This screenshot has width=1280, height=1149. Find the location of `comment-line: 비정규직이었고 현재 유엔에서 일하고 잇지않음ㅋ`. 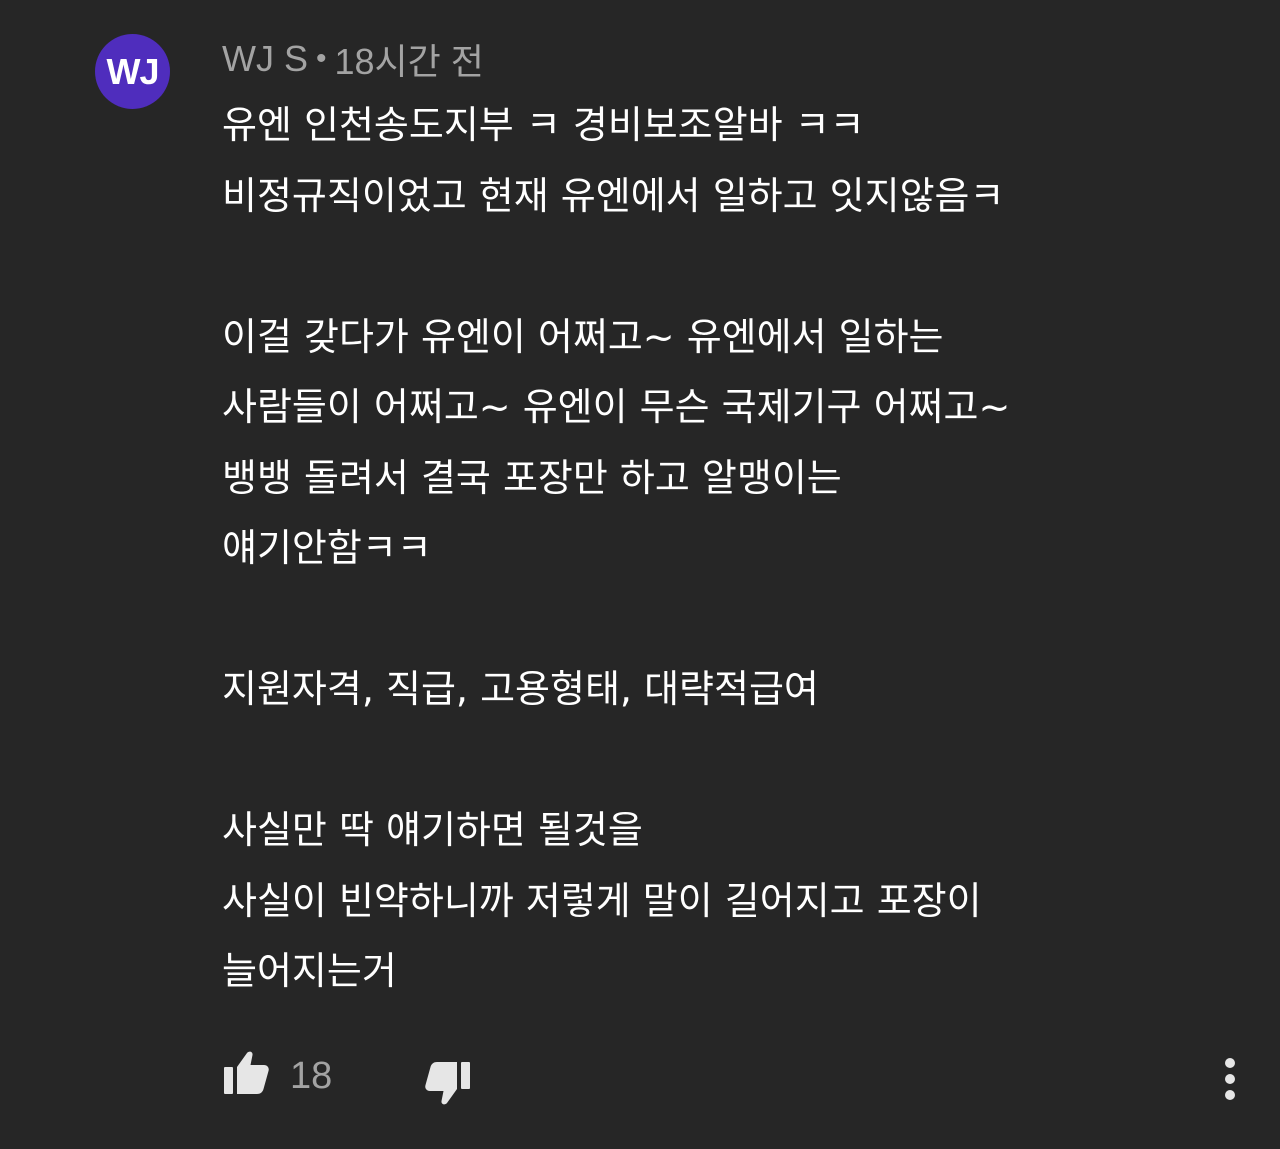

comment-line: 비정규직이었고 현재 유엔에서 일하고 잇지않음ㅋ is located at coordinates (613, 195).